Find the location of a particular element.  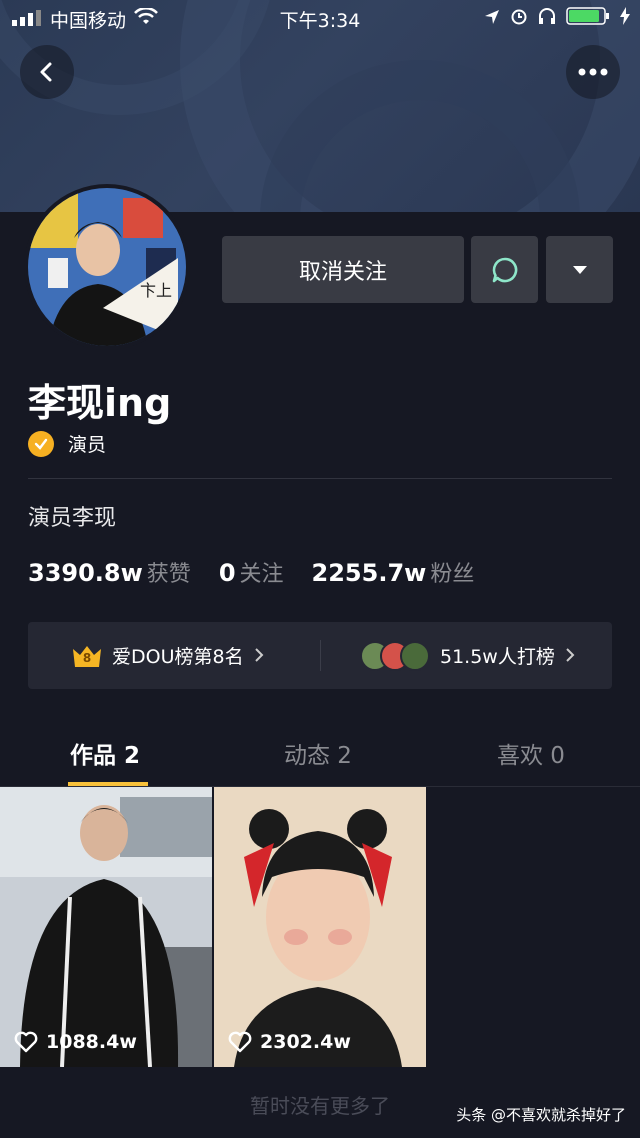

following-count: 0 is located at coordinates (227, 573).